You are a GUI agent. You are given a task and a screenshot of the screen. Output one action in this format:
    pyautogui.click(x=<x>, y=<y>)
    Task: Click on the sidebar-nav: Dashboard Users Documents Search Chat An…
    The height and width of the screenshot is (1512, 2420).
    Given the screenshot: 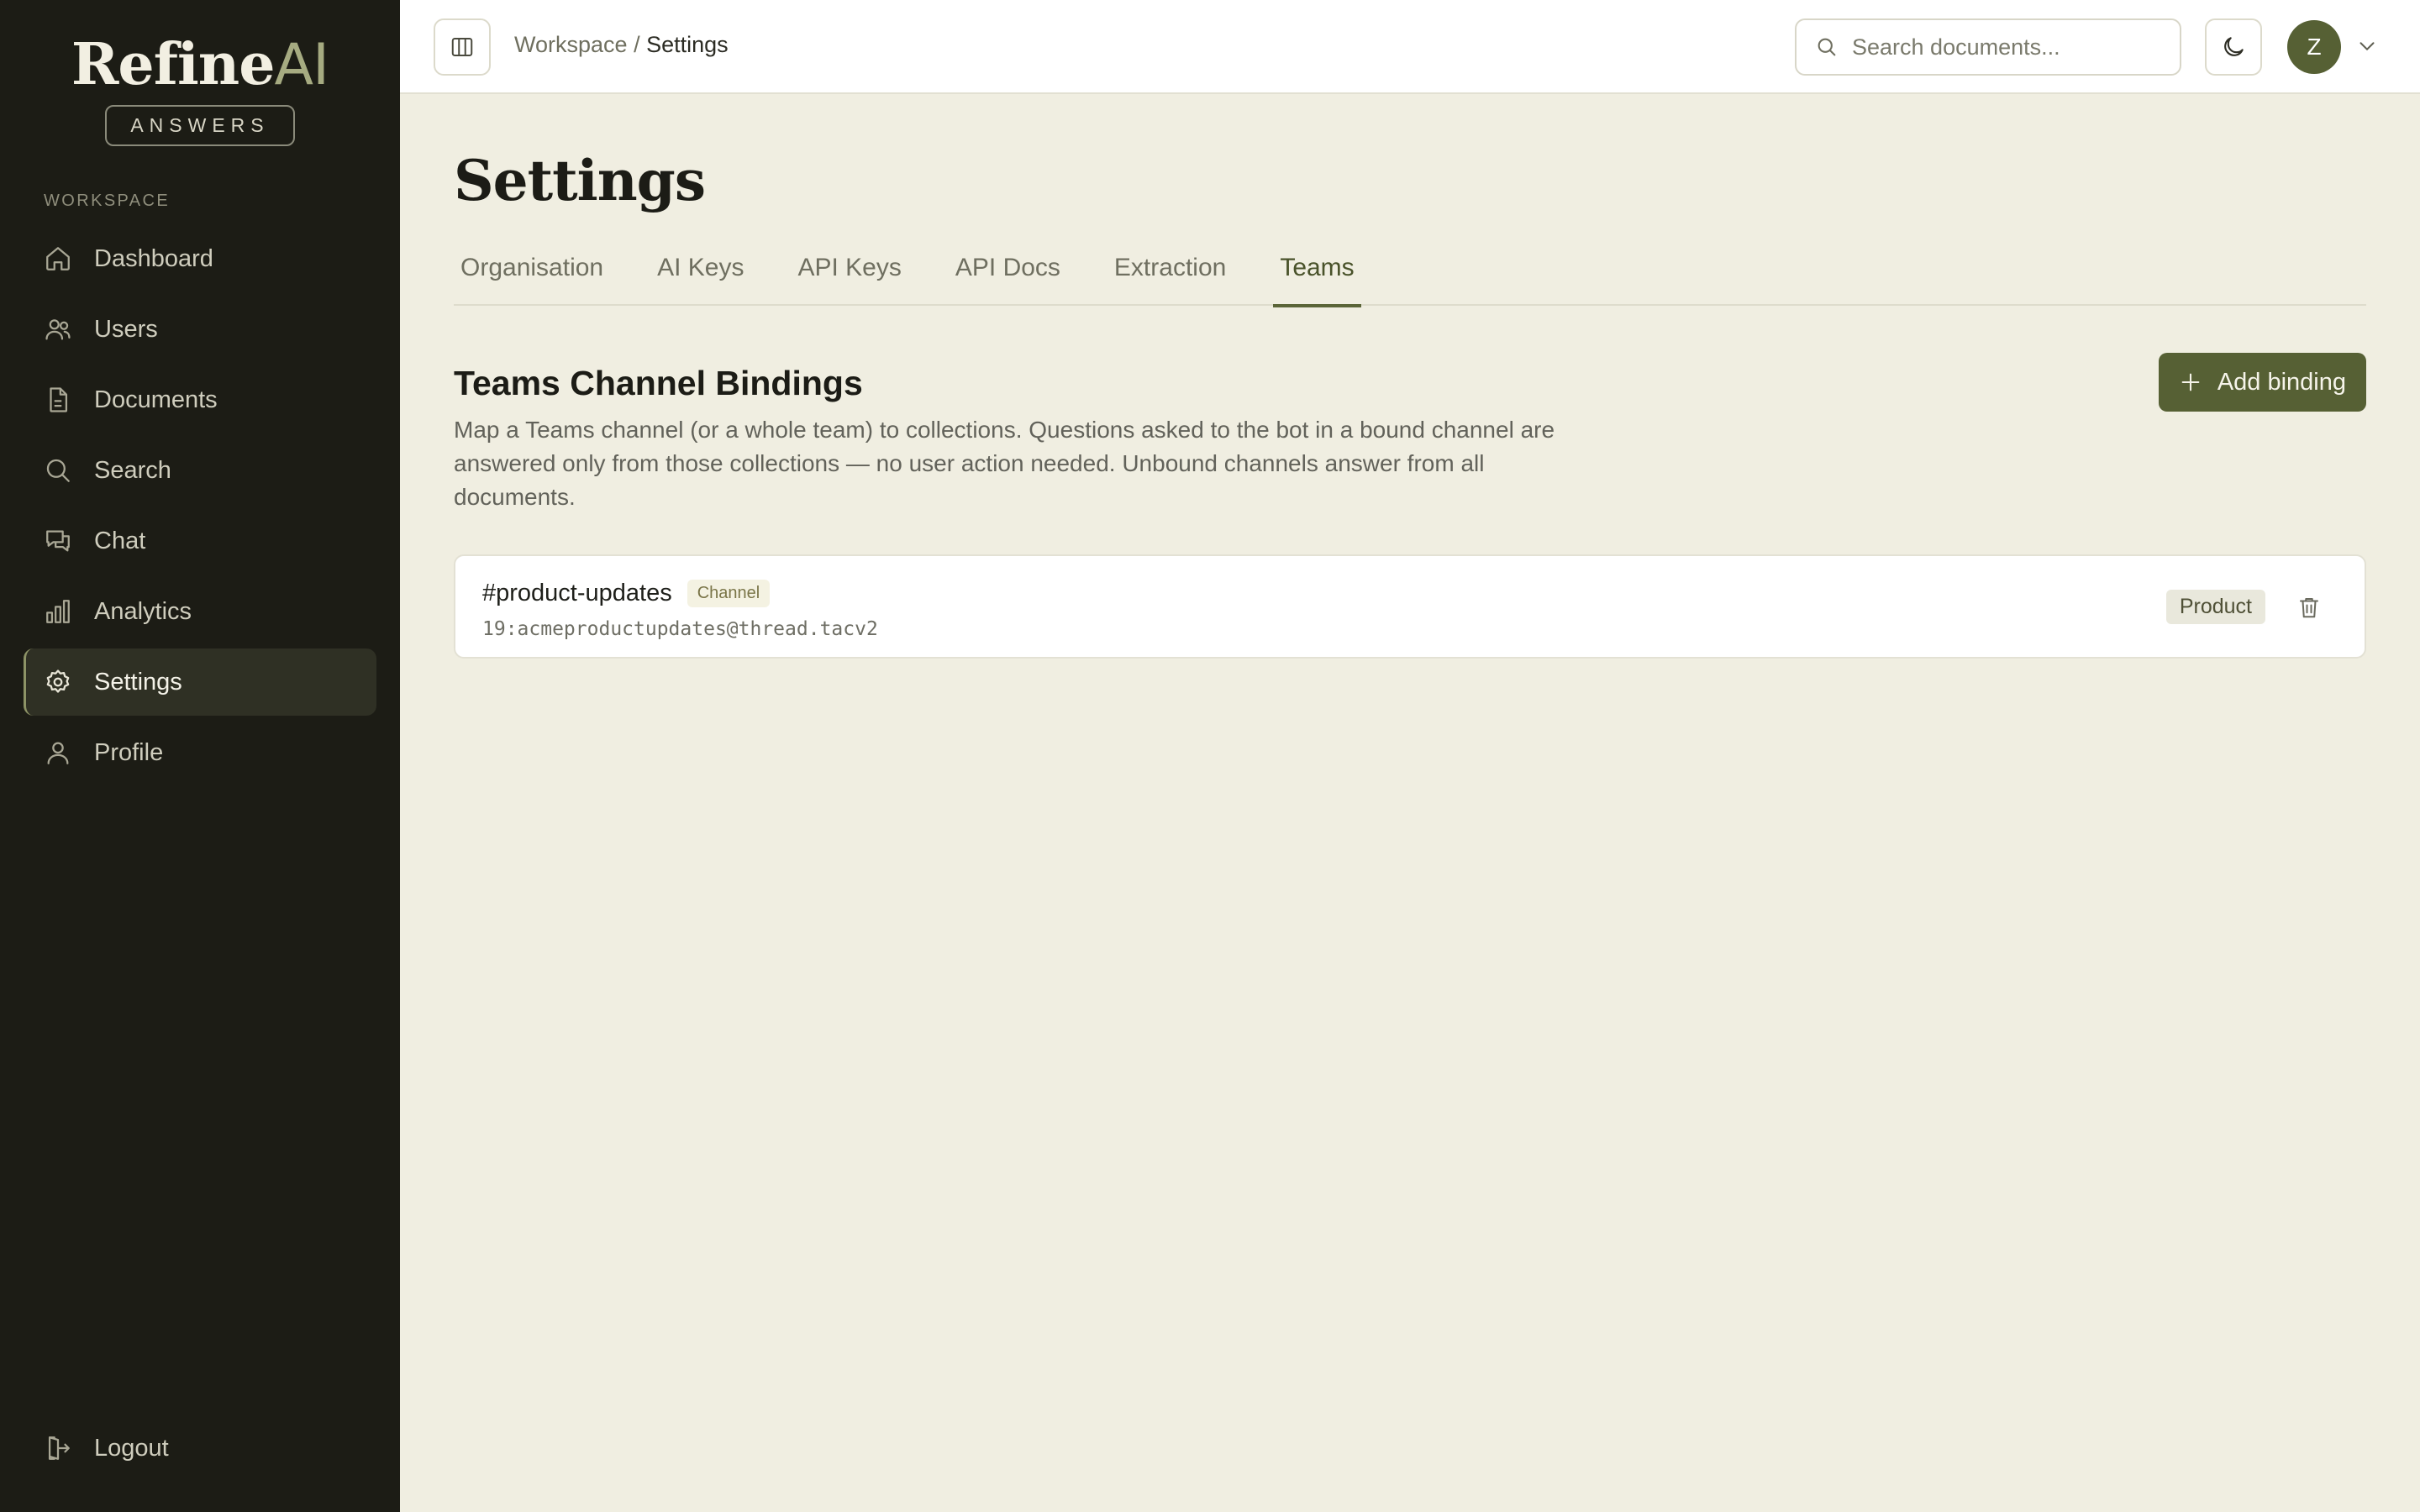 What is the action you would take?
    pyautogui.click(x=200, y=507)
    